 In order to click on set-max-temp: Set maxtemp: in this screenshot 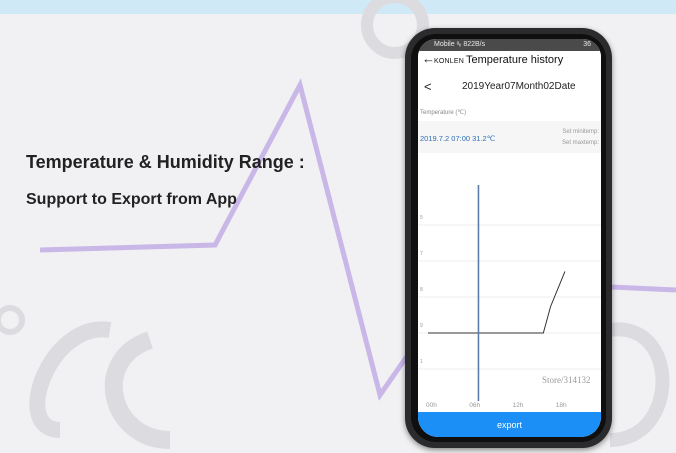, I will do `click(580, 143)`.